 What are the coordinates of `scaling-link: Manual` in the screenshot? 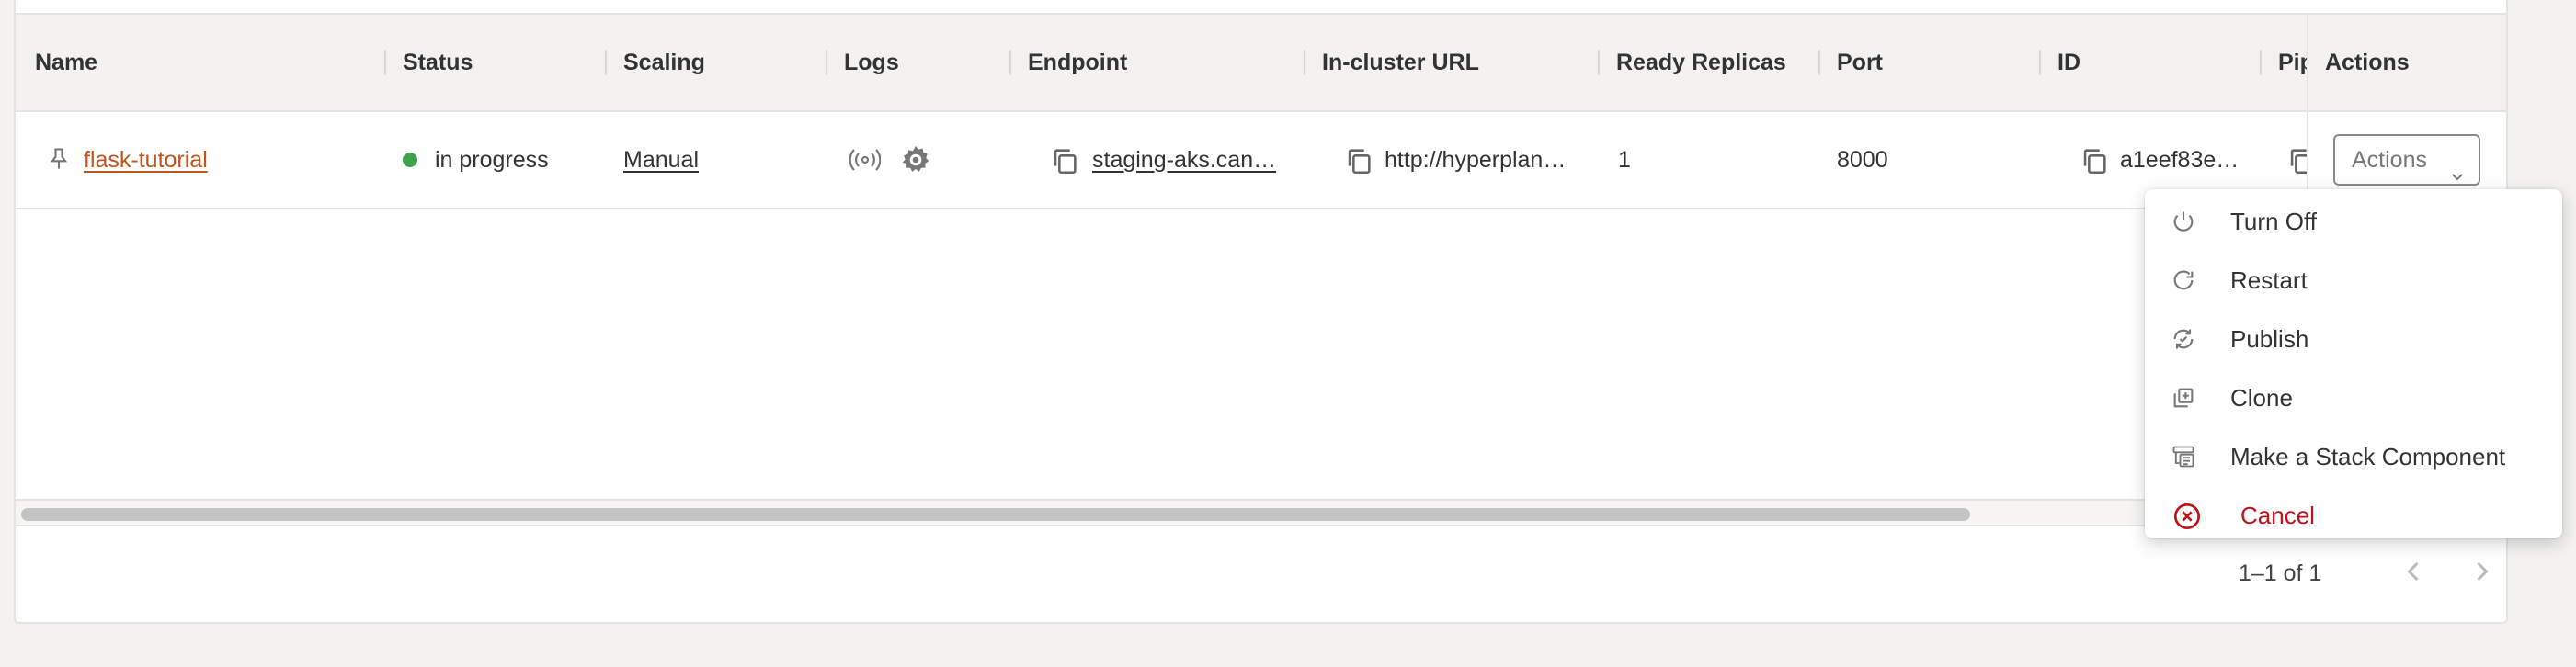 It's located at (661, 160).